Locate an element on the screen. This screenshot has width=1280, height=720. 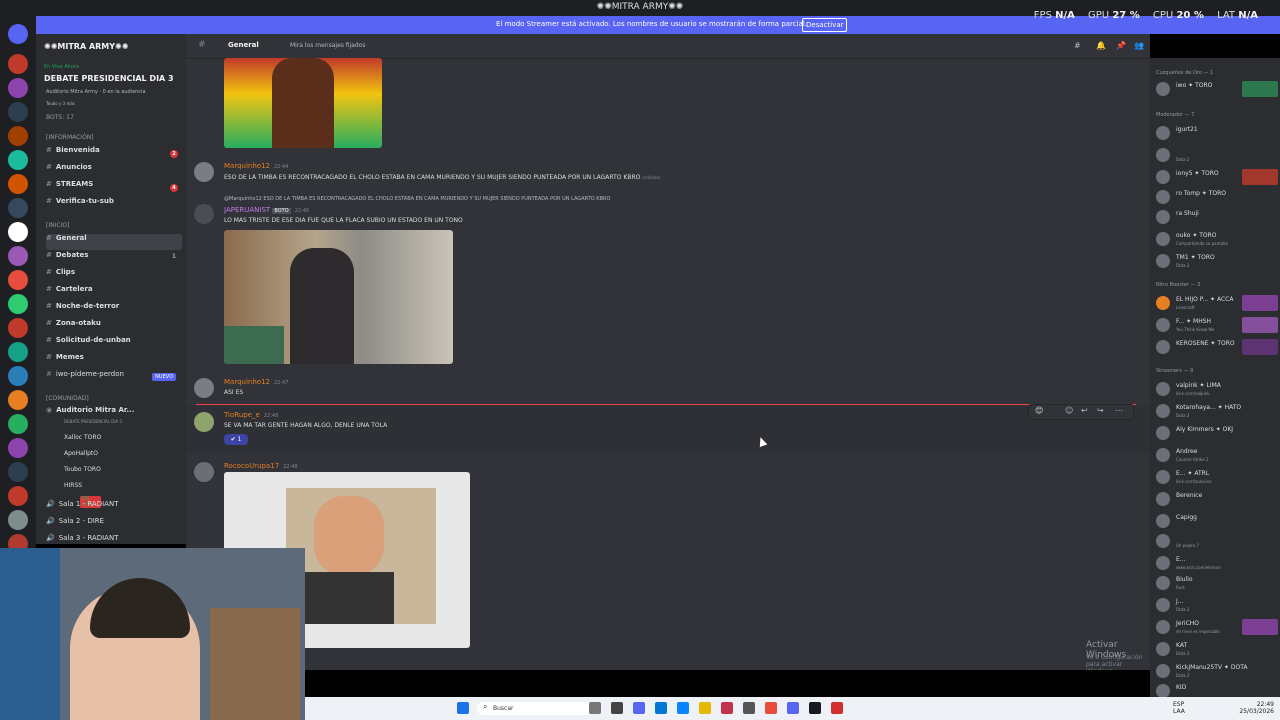
reaction-icon: 😊 is located at coordinates (1039, 410).